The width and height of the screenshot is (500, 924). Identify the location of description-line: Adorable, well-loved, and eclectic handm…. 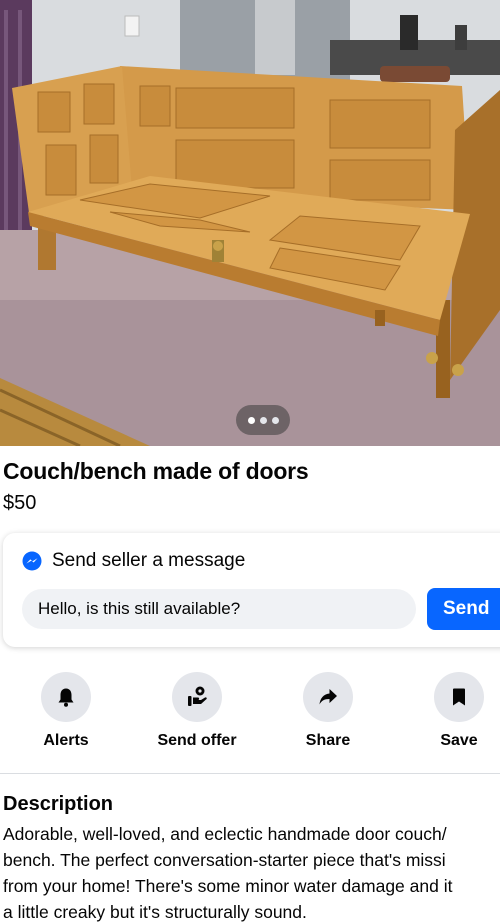
(225, 834).